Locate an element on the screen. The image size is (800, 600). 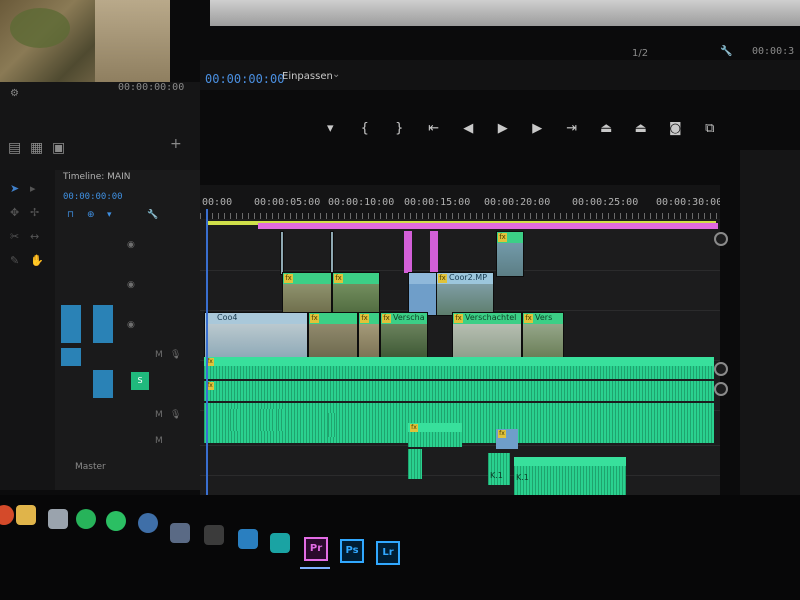
hand-icon: ✋ is located at coordinates (37, 260).